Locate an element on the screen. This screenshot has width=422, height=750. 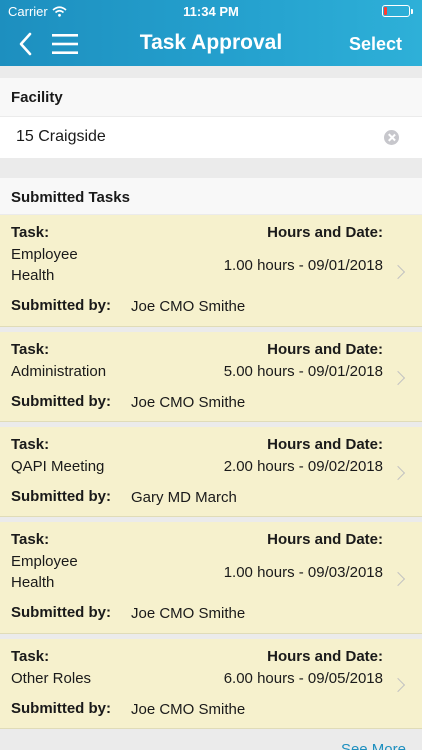
battery-icon is located at coordinates (397, 11).